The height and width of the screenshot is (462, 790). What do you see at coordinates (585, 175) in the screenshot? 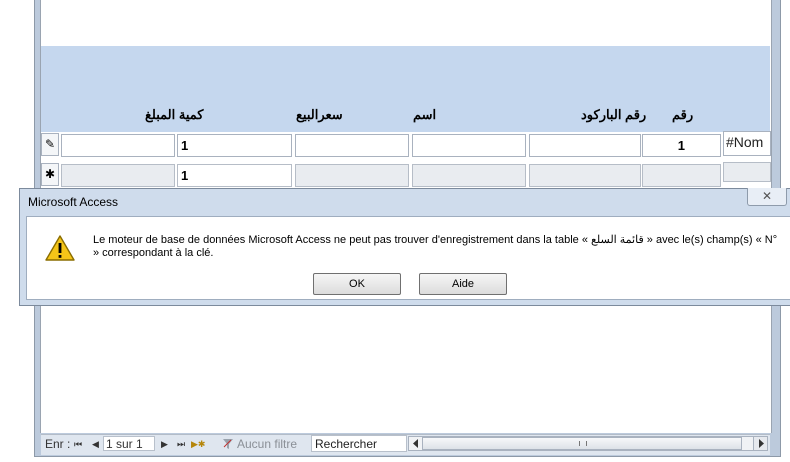
I see `new-field-barcode` at bounding box center [585, 175].